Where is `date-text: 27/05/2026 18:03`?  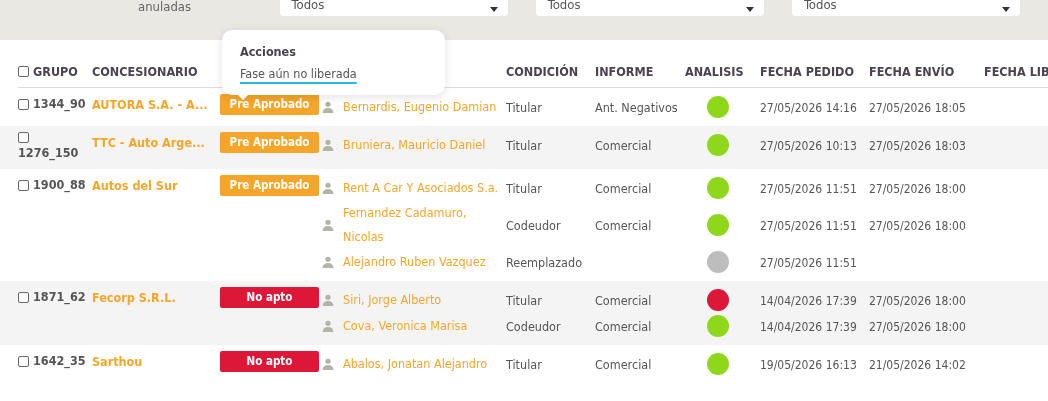 date-text: 27/05/2026 18:03 is located at coordinates (917, 145).